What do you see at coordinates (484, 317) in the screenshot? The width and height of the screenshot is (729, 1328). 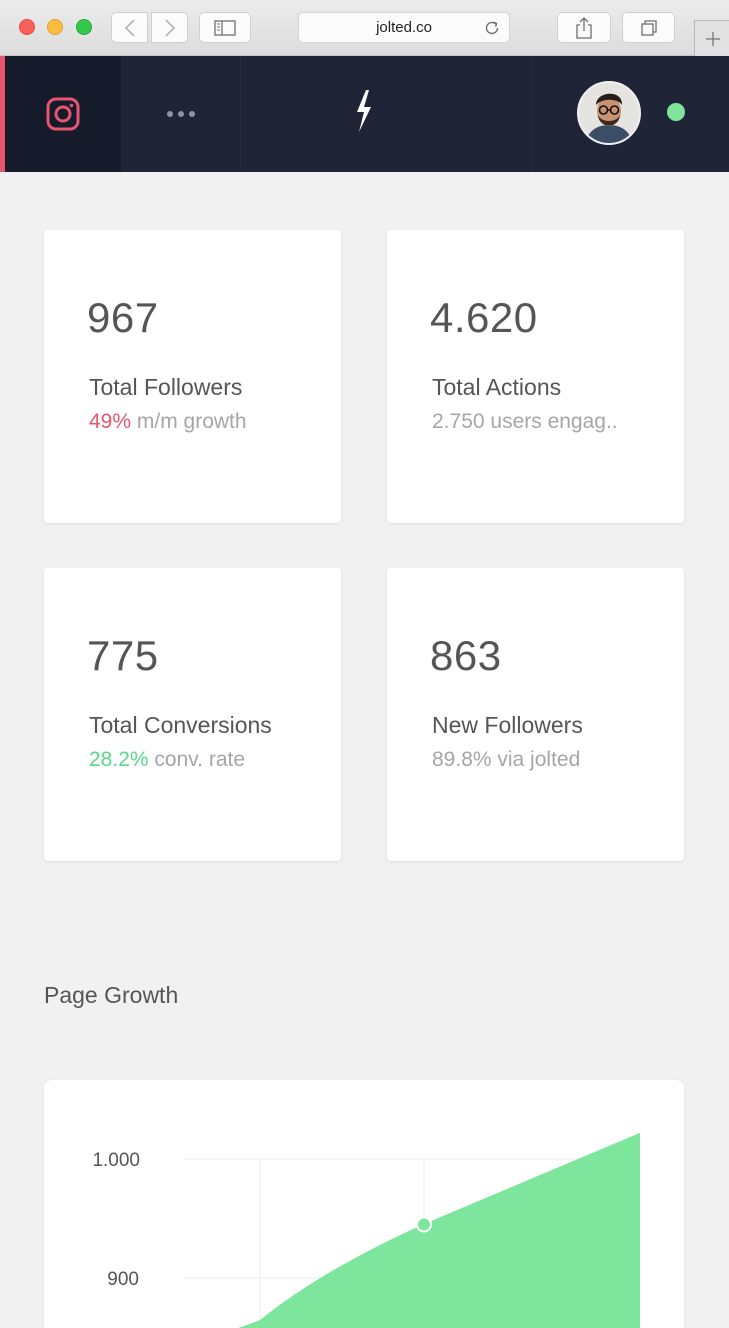 I see `stat-value: 4.620` at bounding box center [484, 317].